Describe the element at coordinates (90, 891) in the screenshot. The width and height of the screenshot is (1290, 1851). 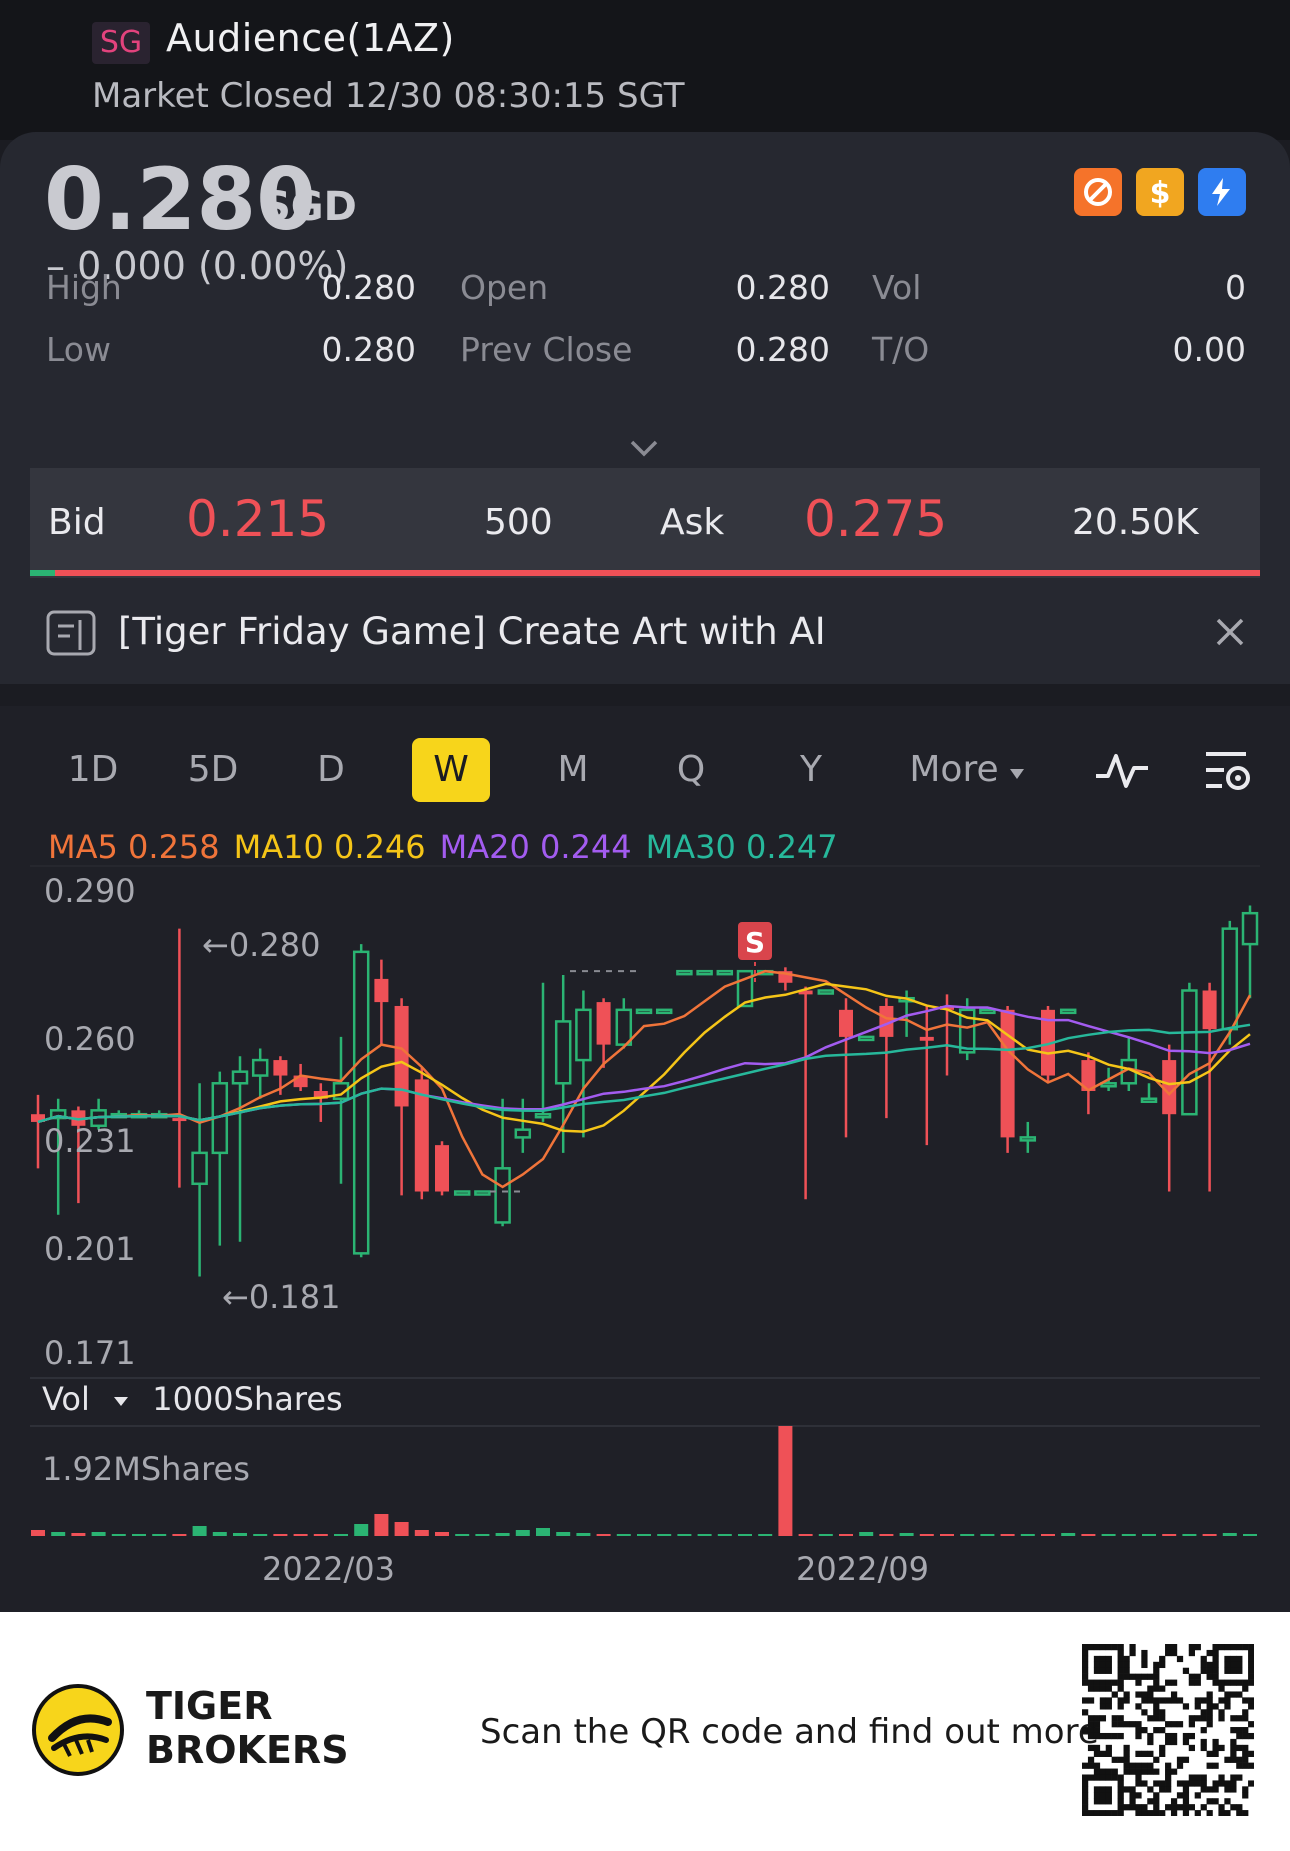
I see `y-tick-label: 0.290` at that location.